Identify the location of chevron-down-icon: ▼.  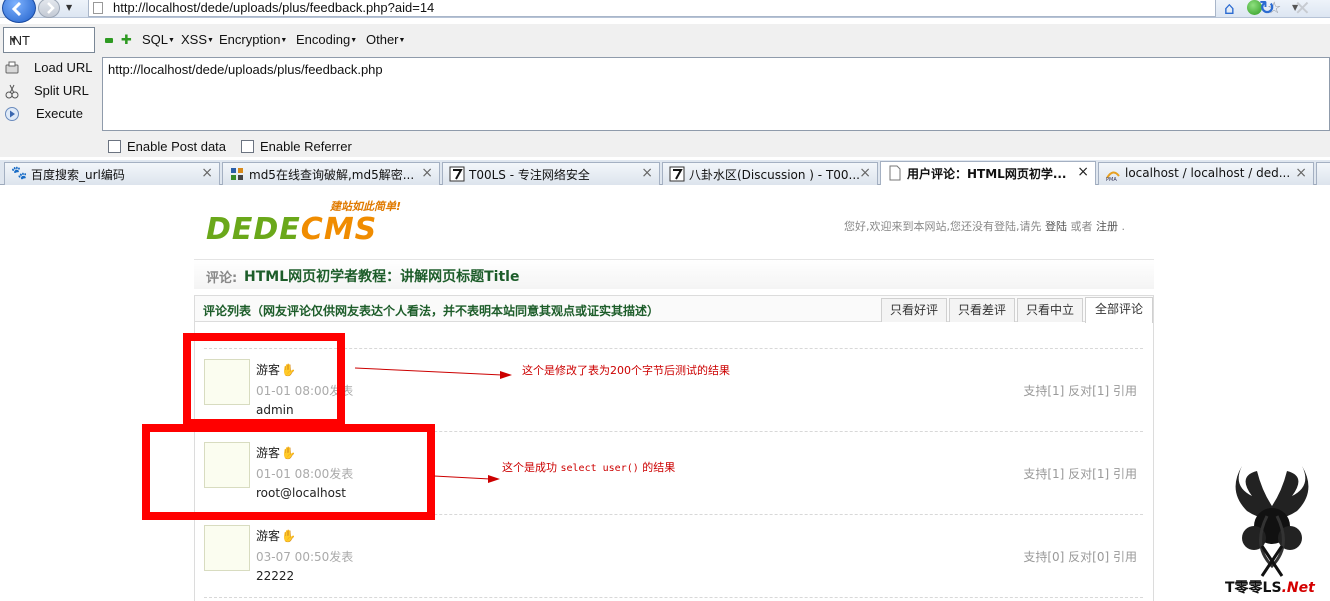
(13, 40).